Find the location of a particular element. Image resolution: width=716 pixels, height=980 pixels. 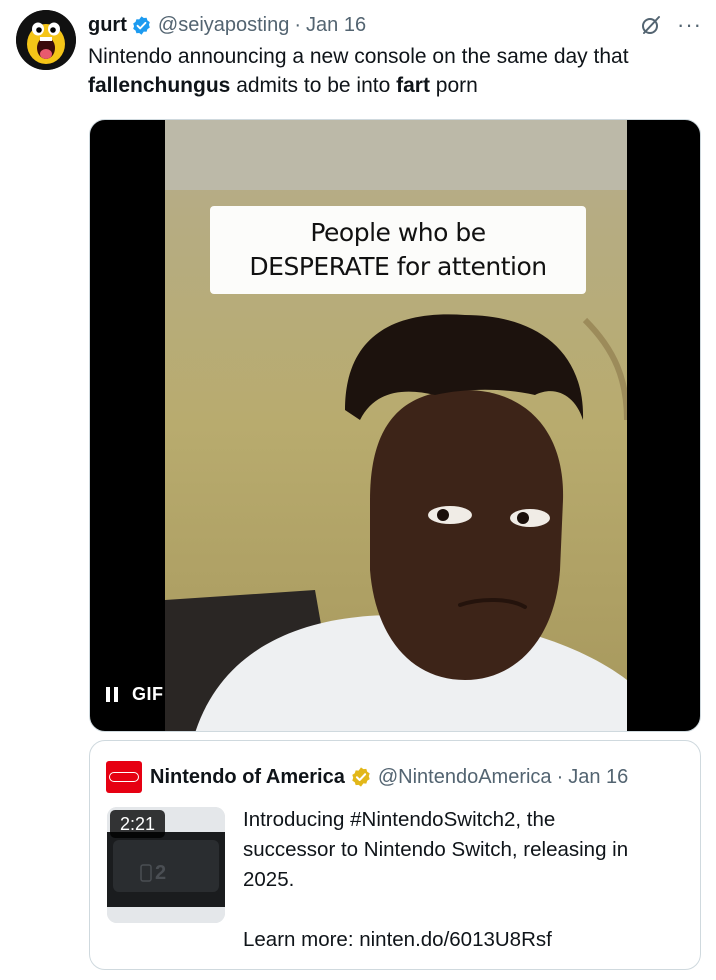

gif-controls: GIF is located at coordinates (135, 694).